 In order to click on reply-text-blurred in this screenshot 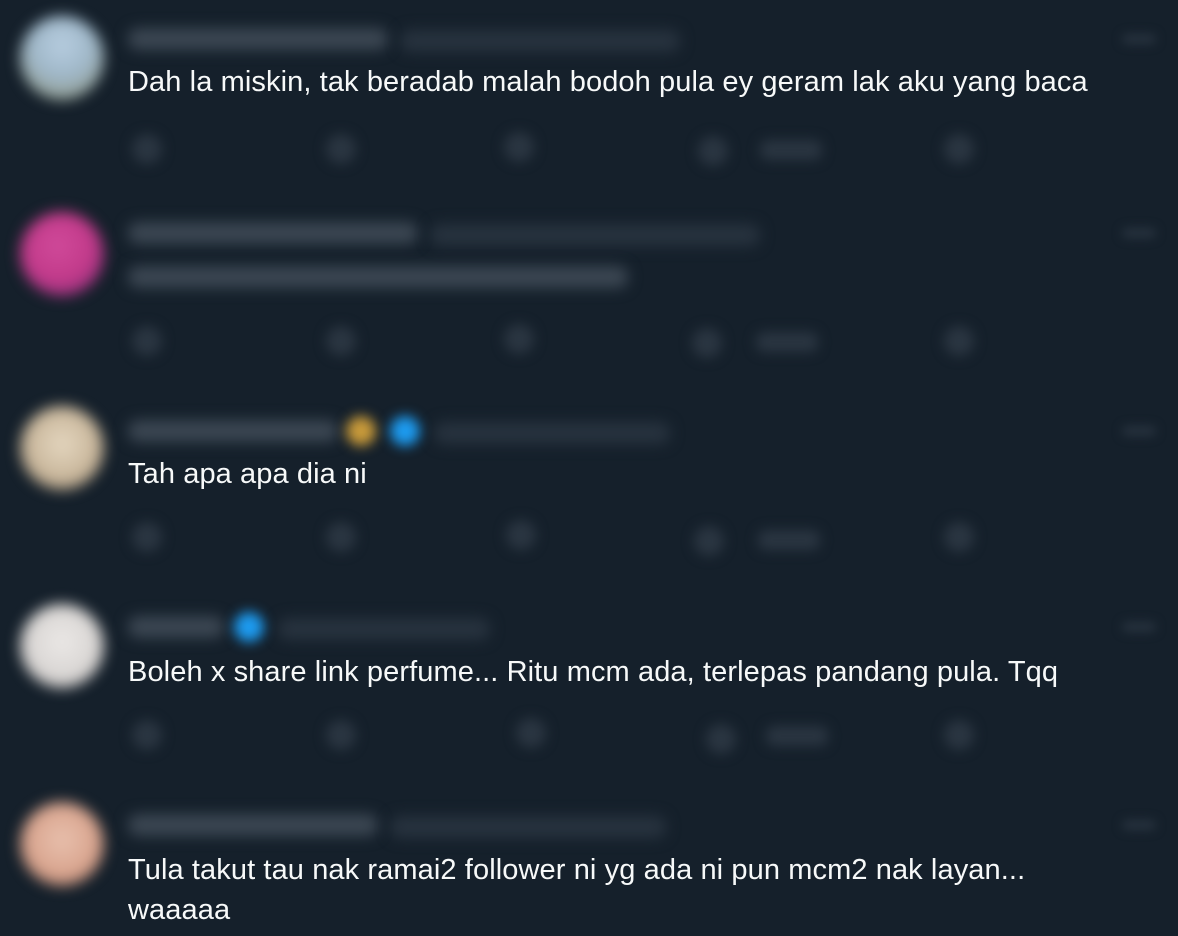, I will do `click(378, 277)`.